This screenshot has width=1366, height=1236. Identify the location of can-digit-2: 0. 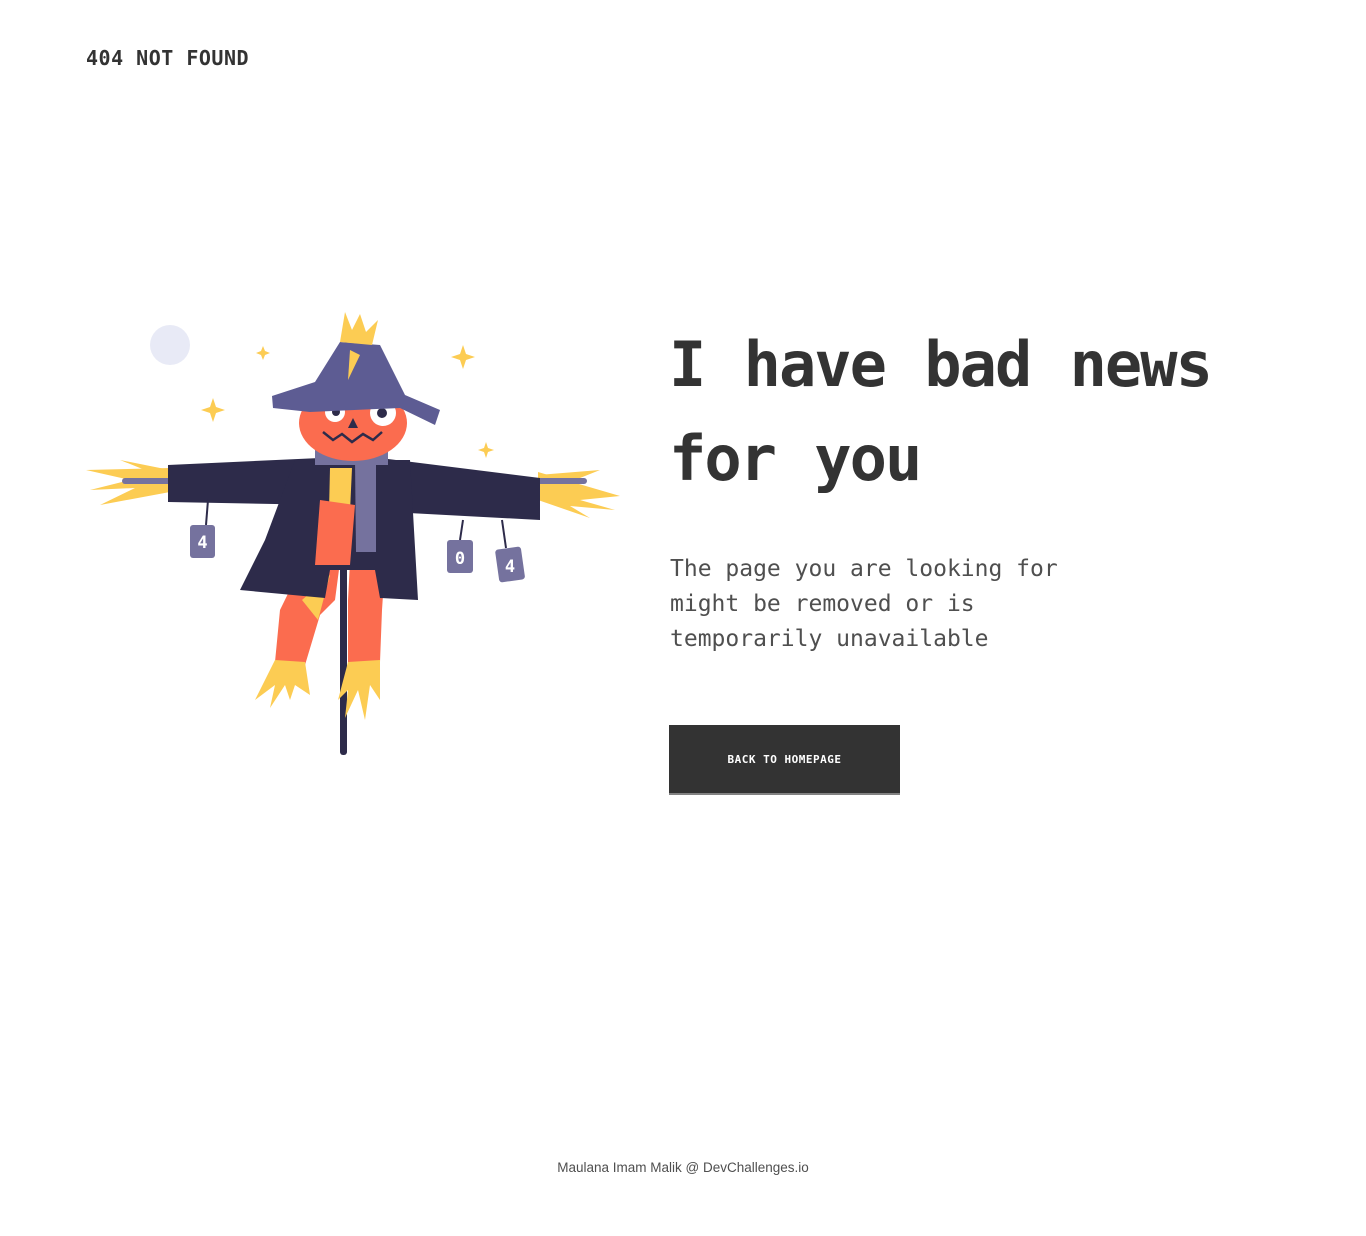
(460, 559).